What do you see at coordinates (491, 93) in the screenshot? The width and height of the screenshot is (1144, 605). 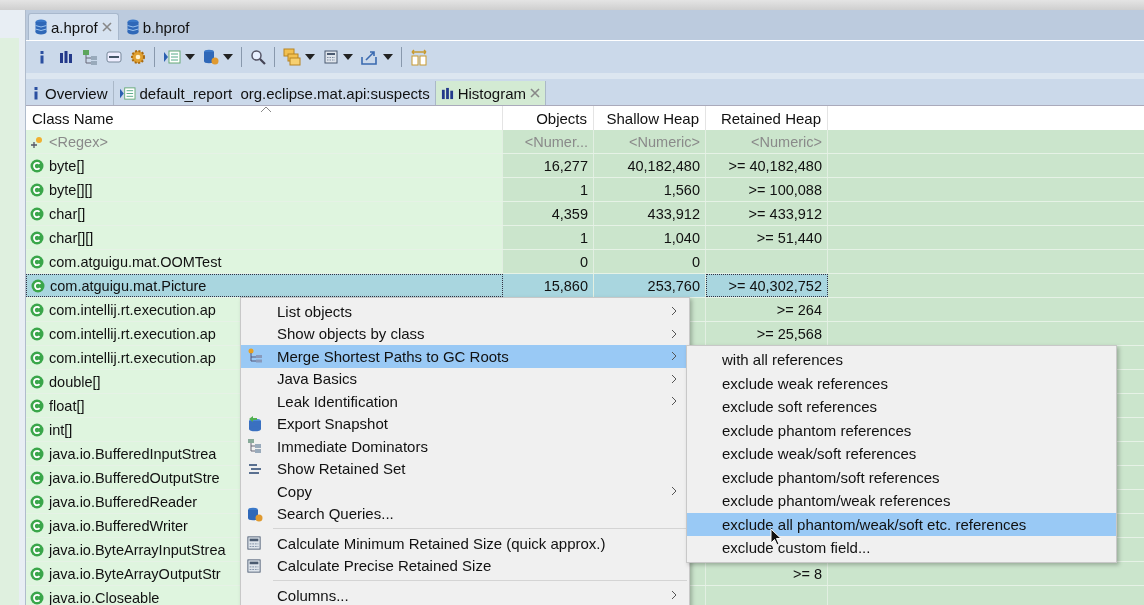 I see `view-tab: Histogram` at bounding box center [491, 93].